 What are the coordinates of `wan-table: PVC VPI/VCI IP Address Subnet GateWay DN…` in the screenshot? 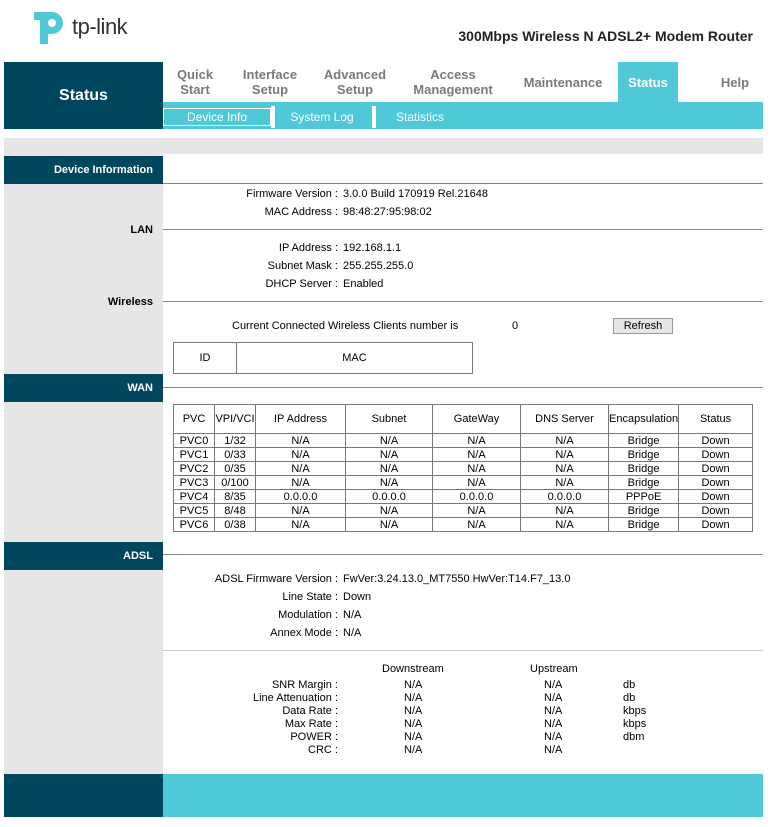 It's located at (463, 468).